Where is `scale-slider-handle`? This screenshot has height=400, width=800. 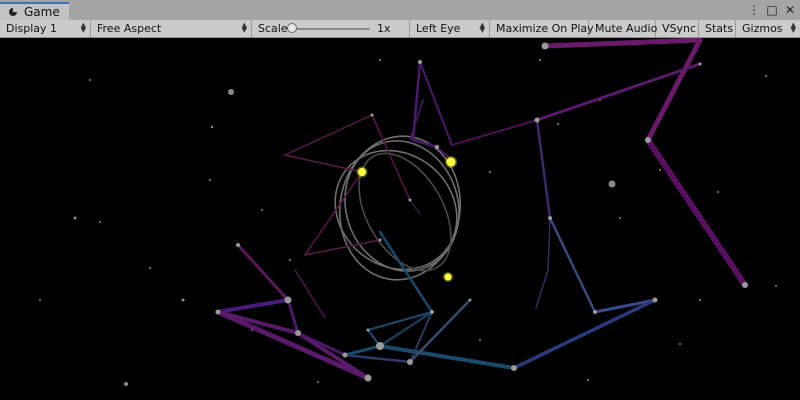
scale-slider-handle is located at coordinates (292, 28).